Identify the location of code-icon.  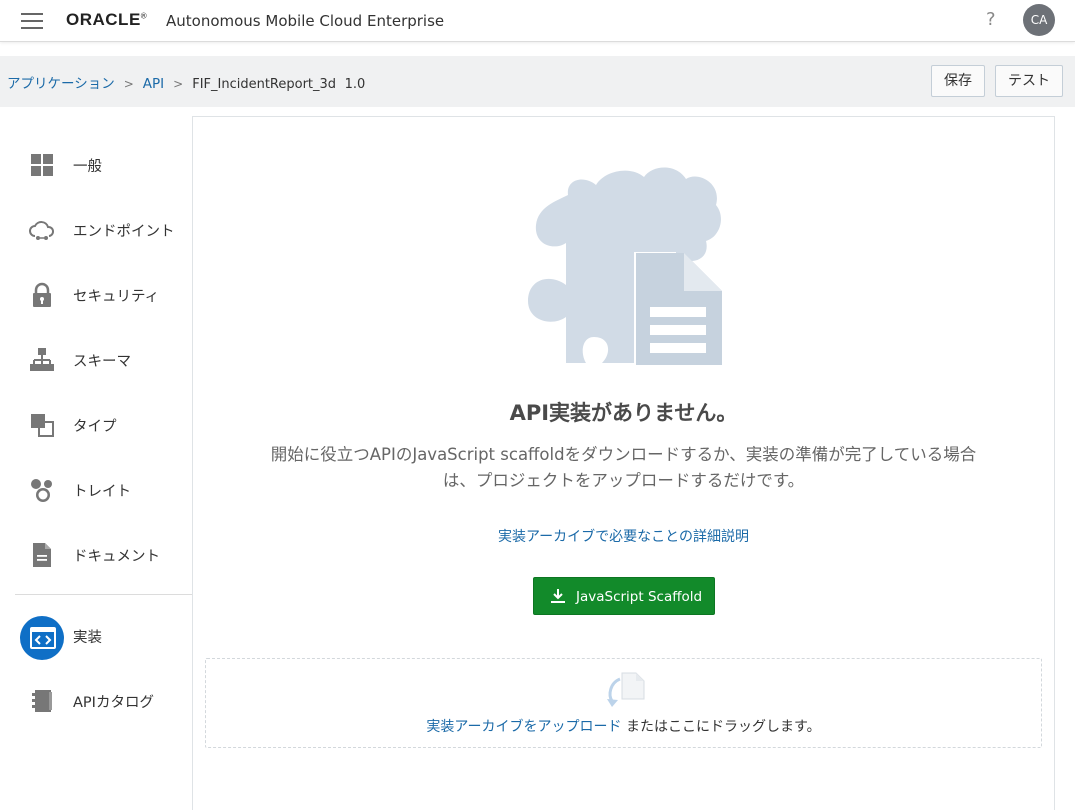
(43, 638).